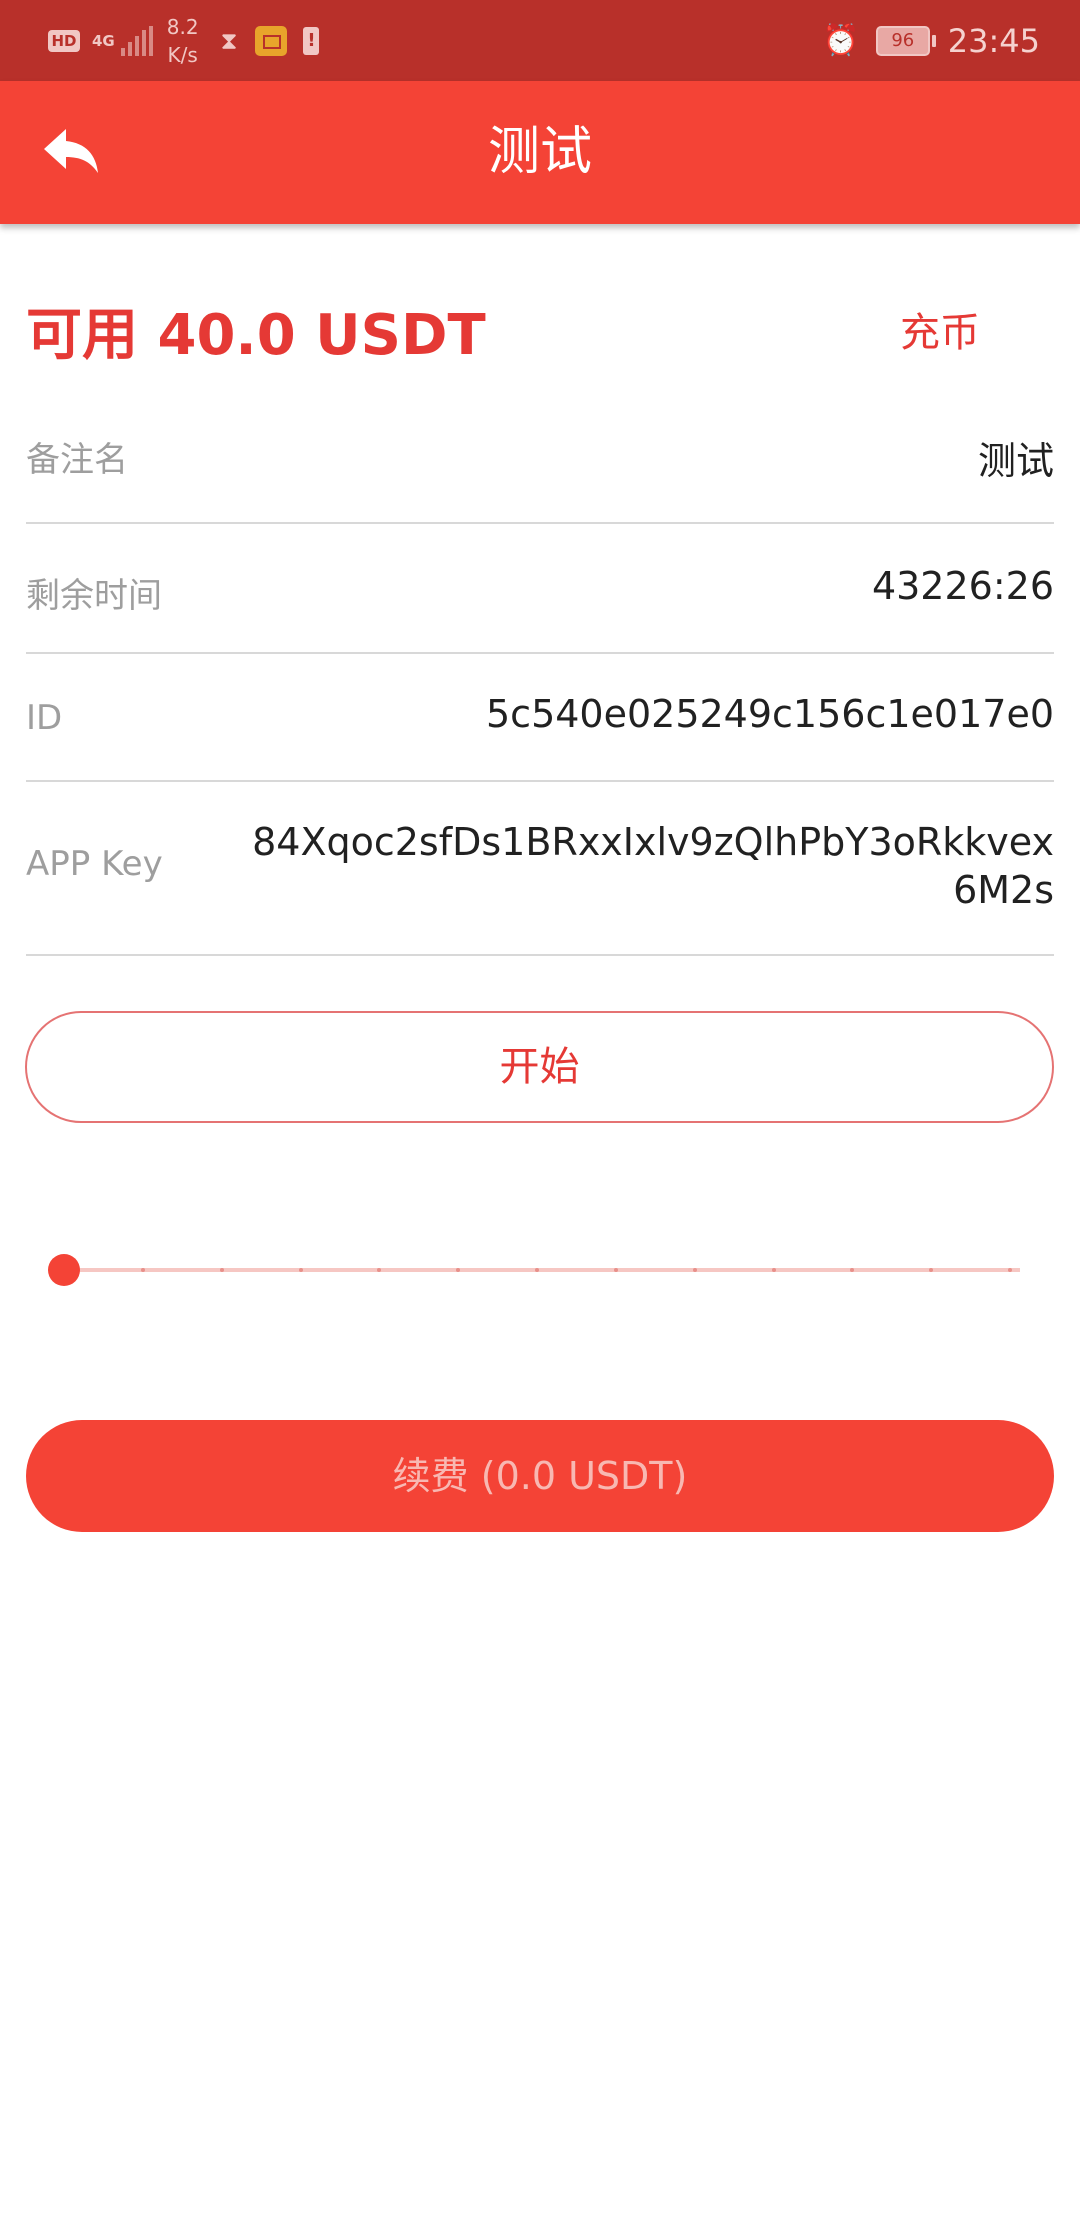 The width and height of the screenshot is (1080, 2240). I want to click on available-balance: 可用 40.0 USDT, so click(256, 335).